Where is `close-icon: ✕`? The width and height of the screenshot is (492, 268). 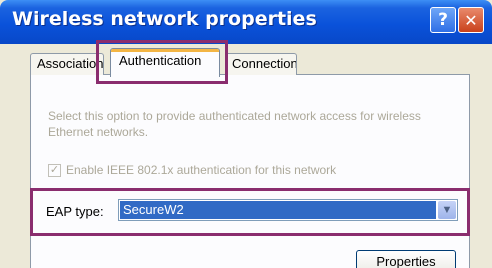 close-icon: ✕ is located at coordinates (471, 20).